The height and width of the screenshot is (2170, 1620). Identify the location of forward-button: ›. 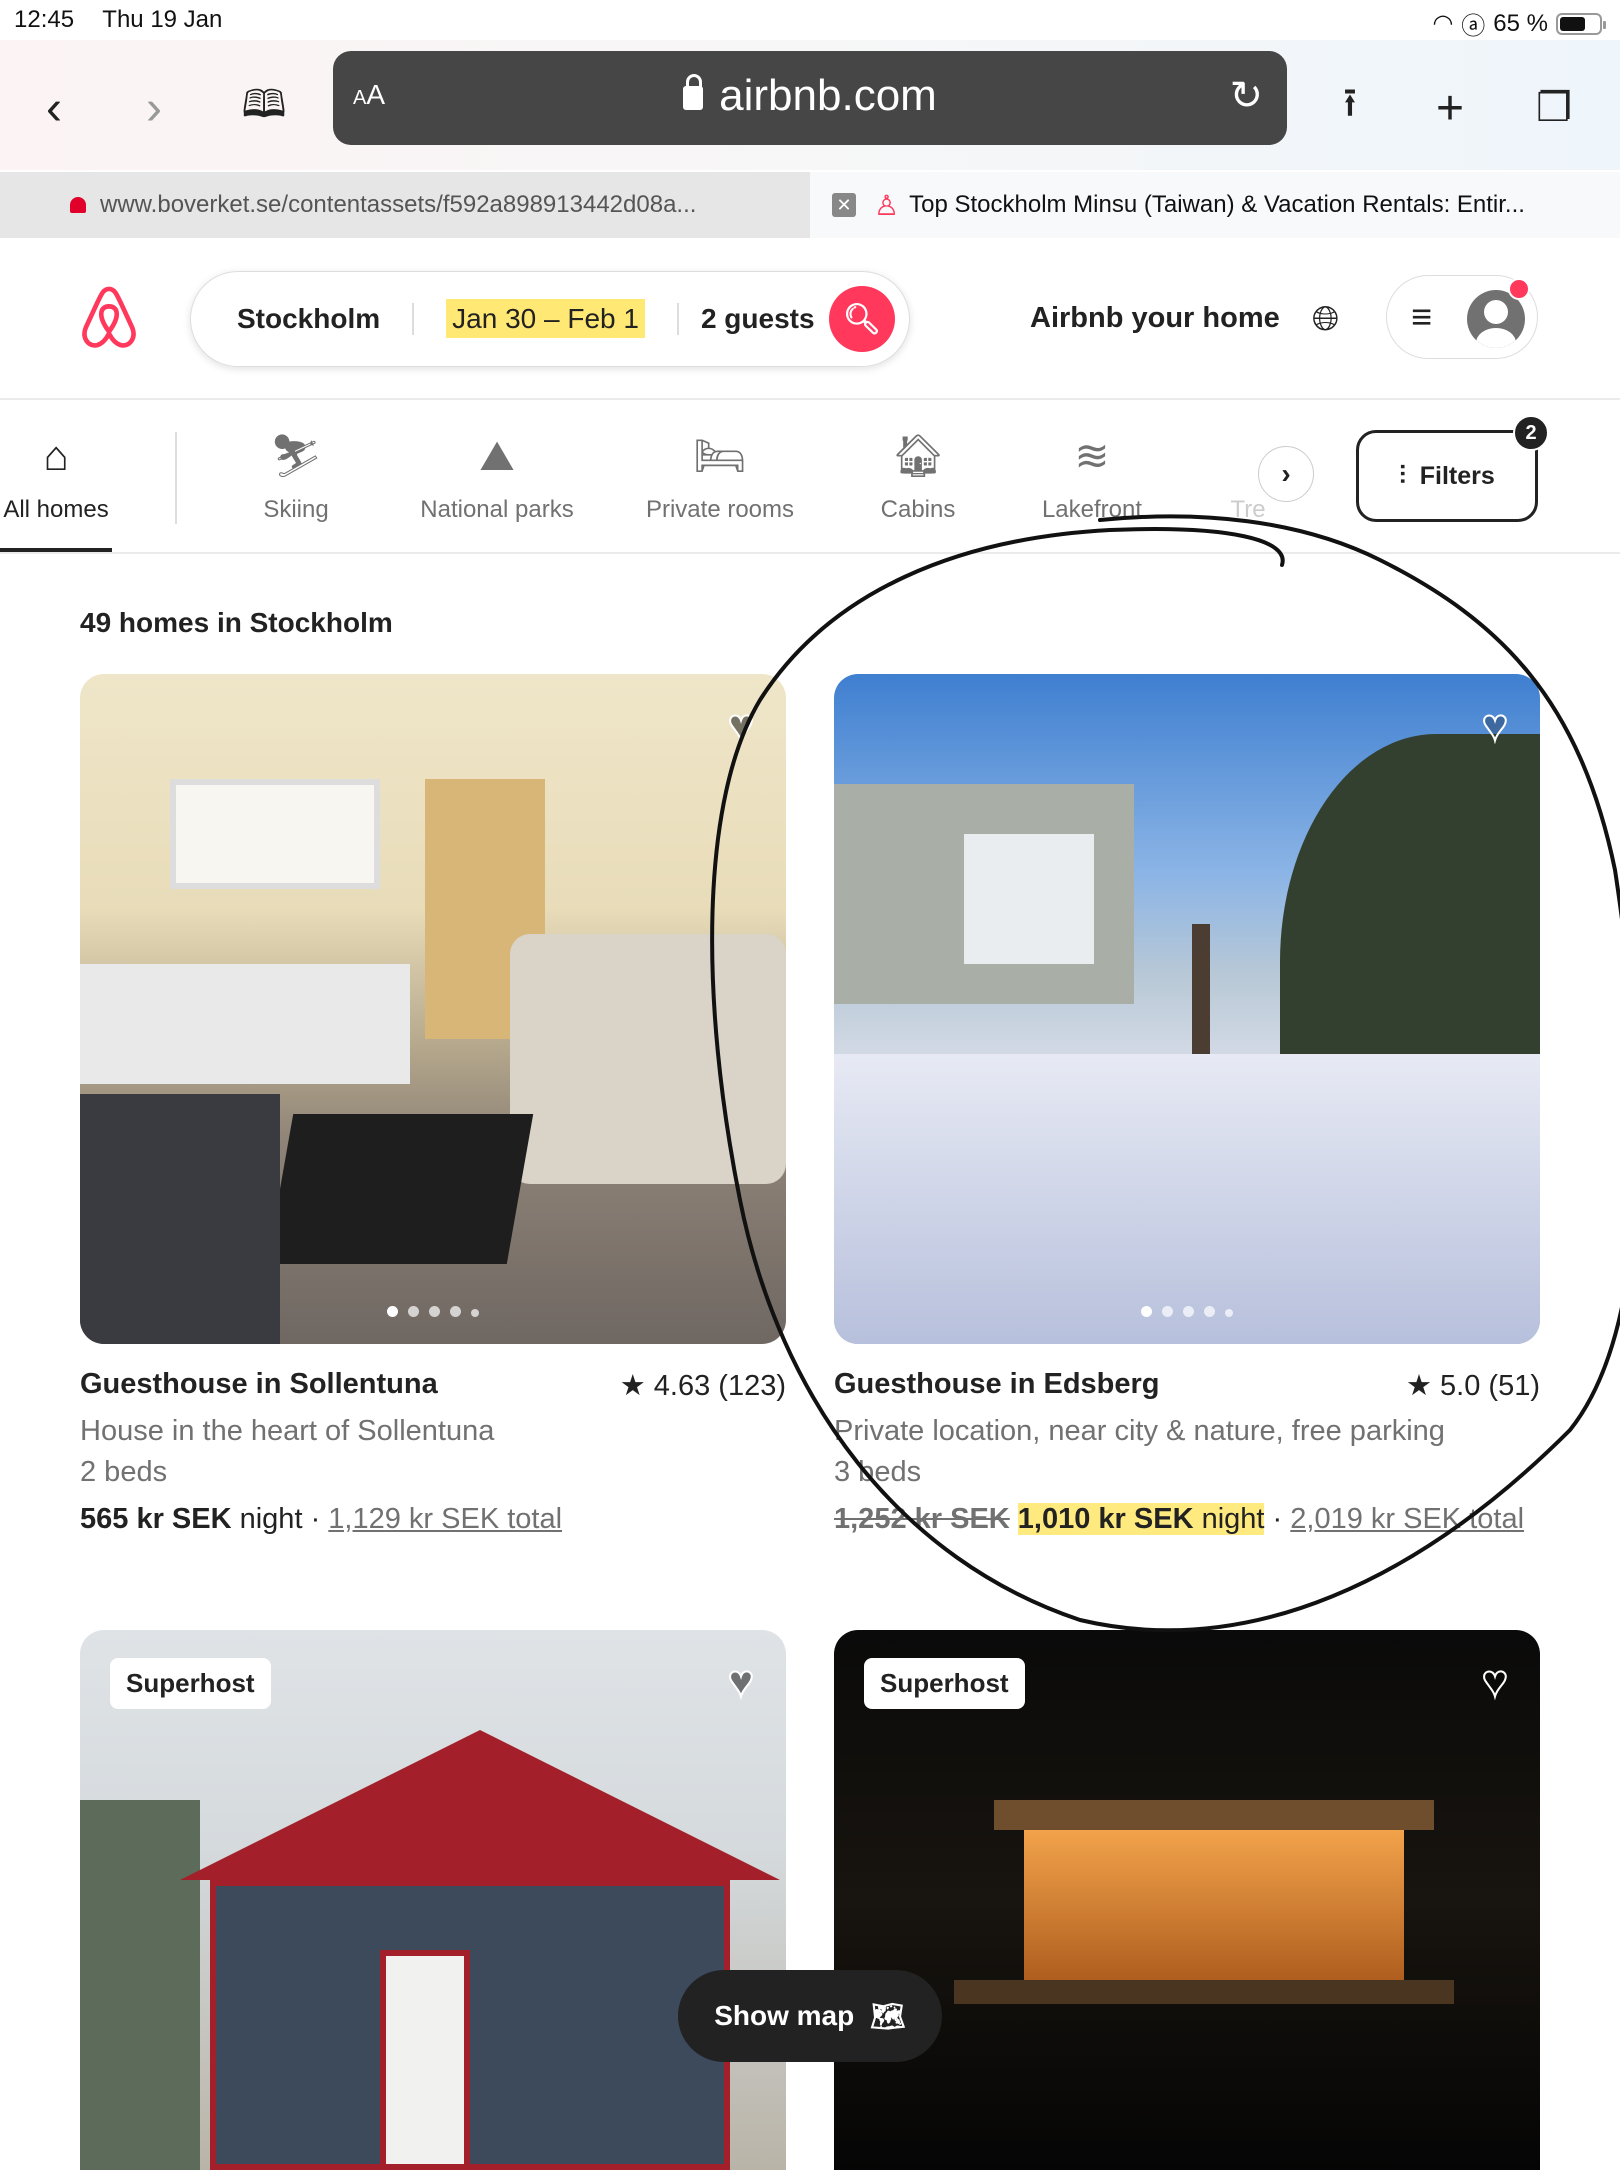
(154, 108).